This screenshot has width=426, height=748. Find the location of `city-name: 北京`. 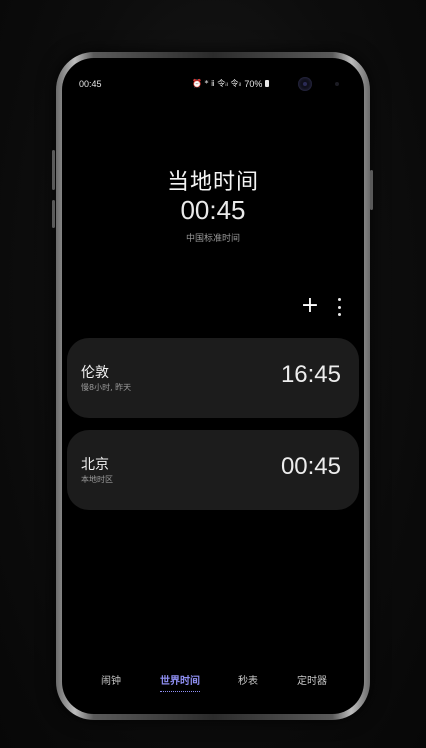

city-name: 北京 is located at coordinates (95, 465).